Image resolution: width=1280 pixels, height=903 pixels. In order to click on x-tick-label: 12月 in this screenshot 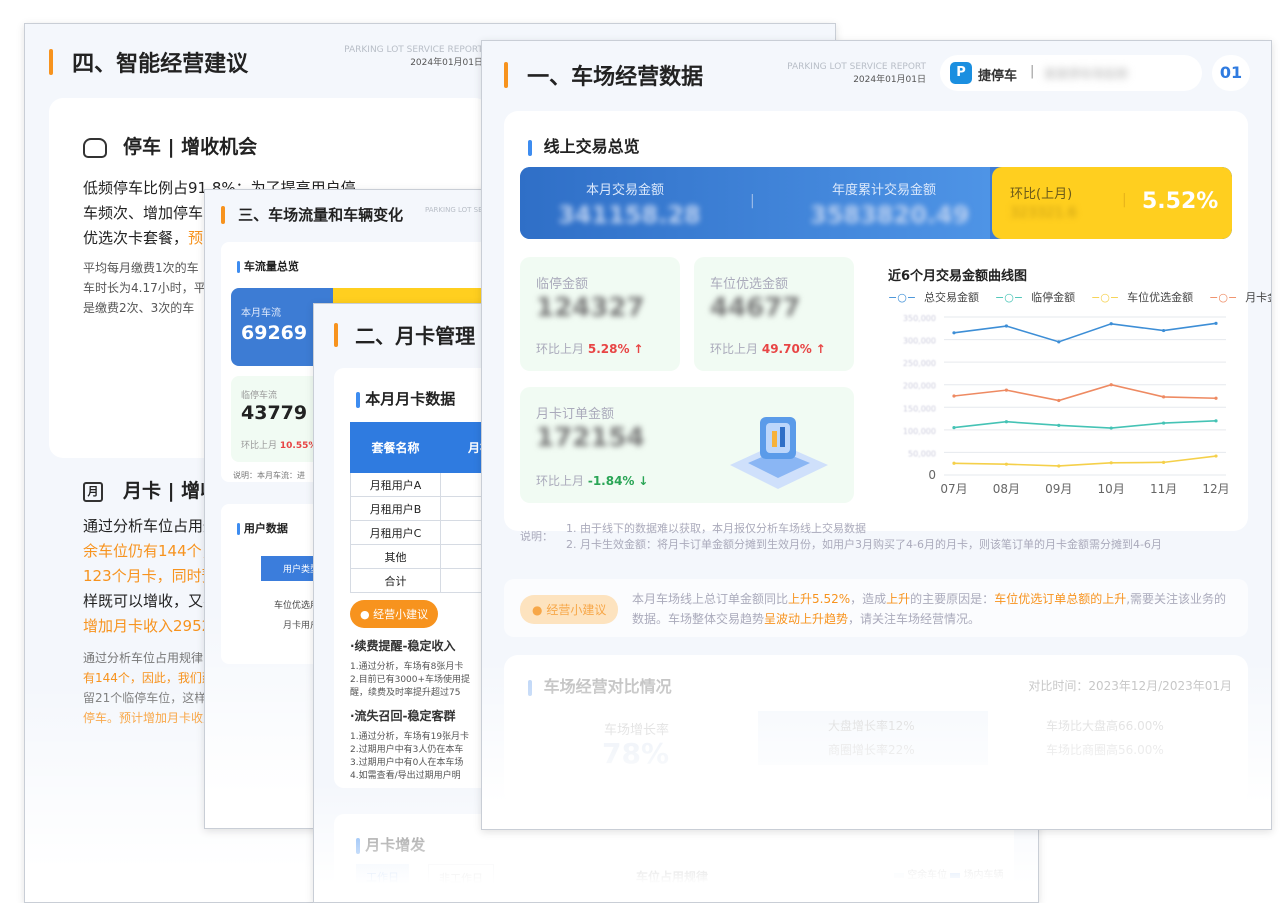, I will do `click(1215, 489)`.